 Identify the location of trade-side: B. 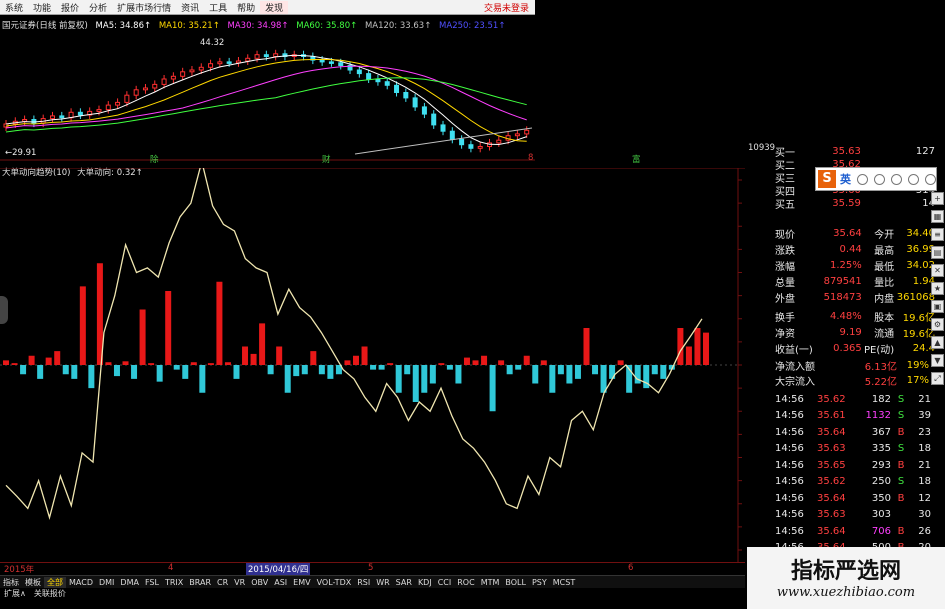
(901, 531).